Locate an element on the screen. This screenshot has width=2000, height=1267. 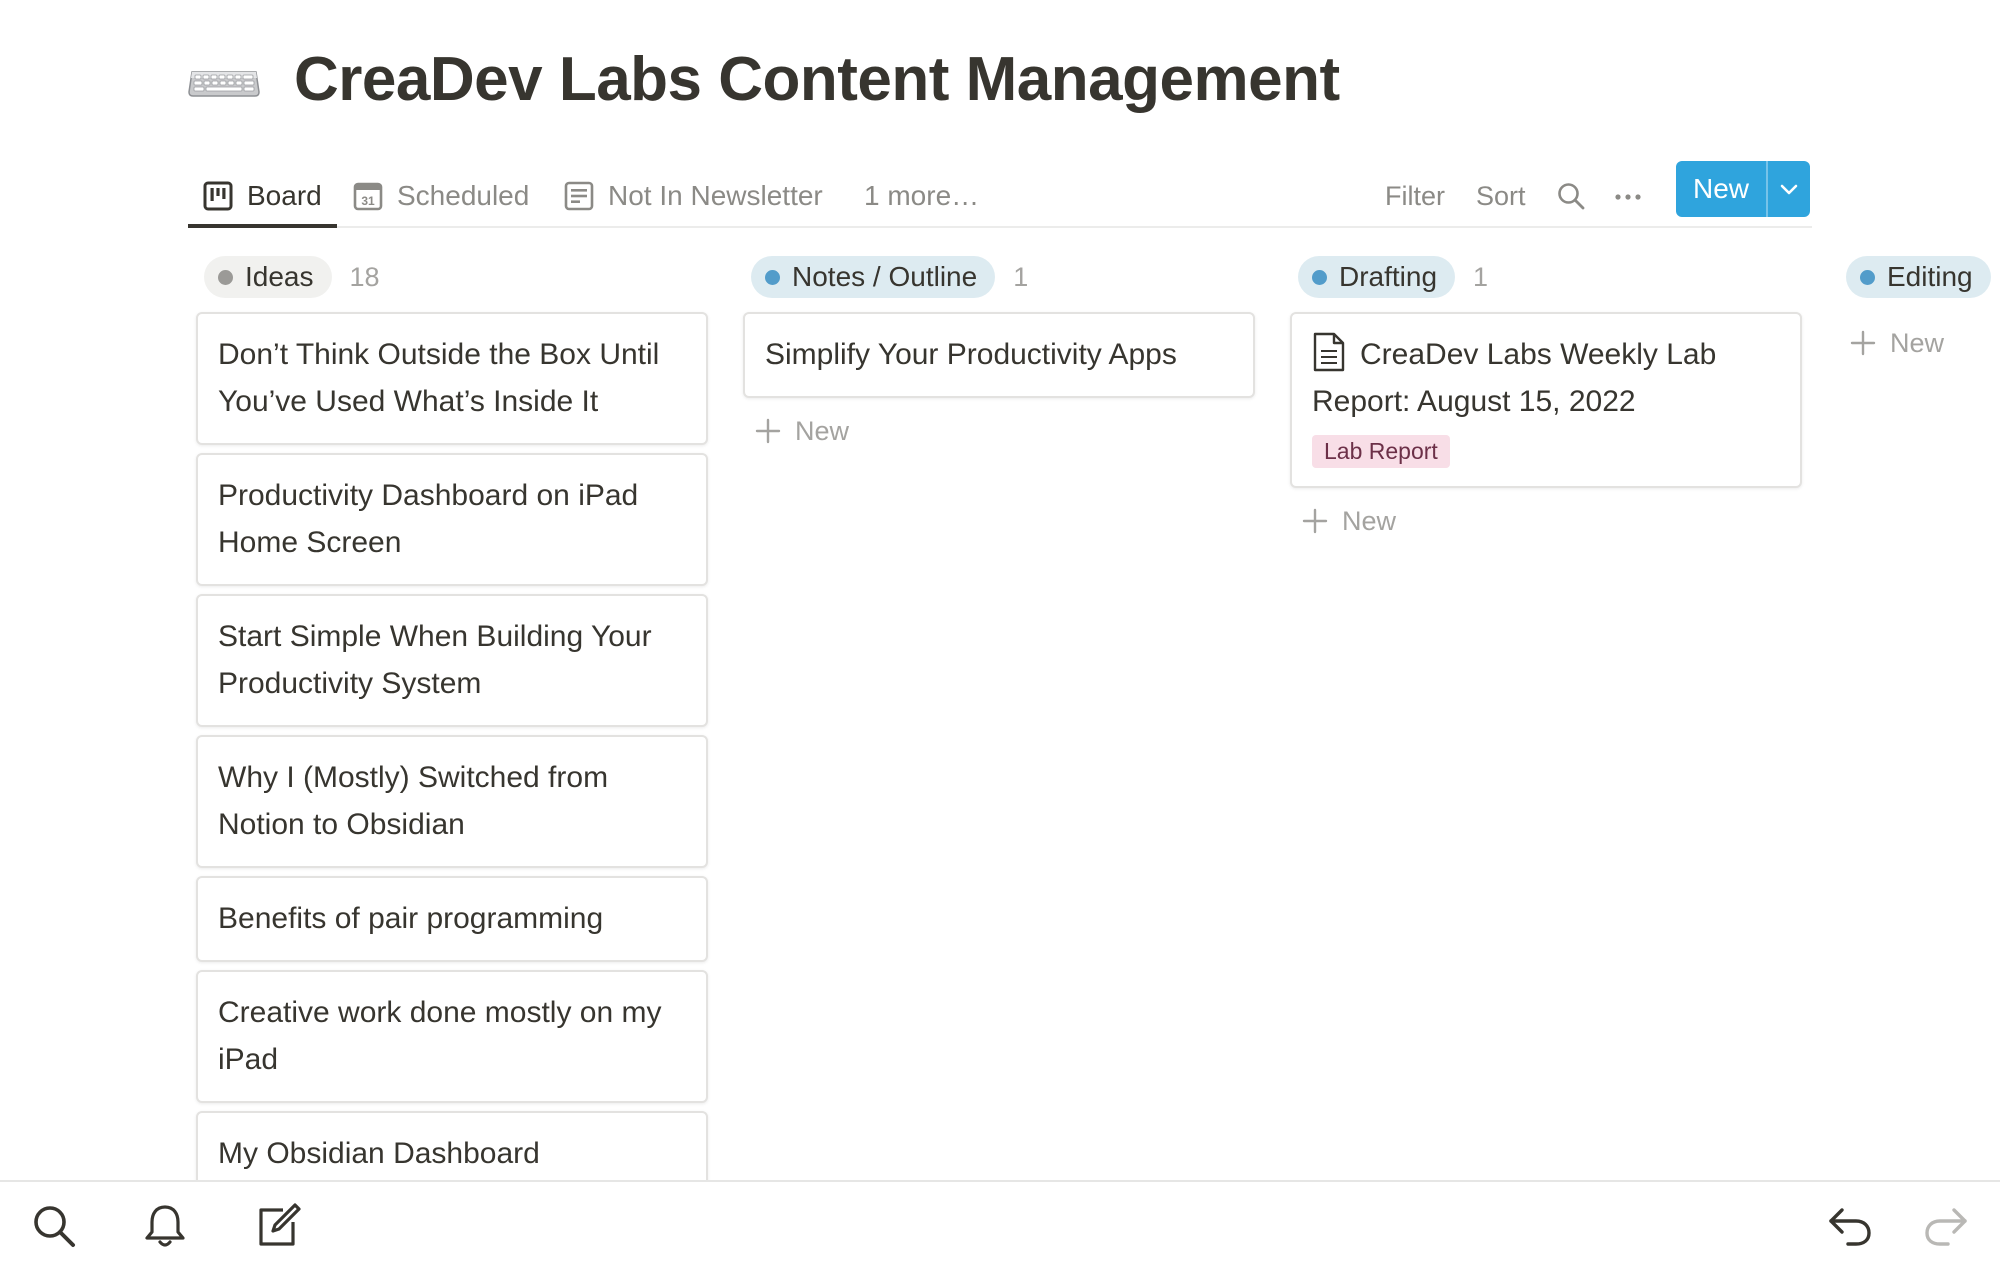
board-card: Simplify Your Productivity Apps is located at coordinates (999, 355).